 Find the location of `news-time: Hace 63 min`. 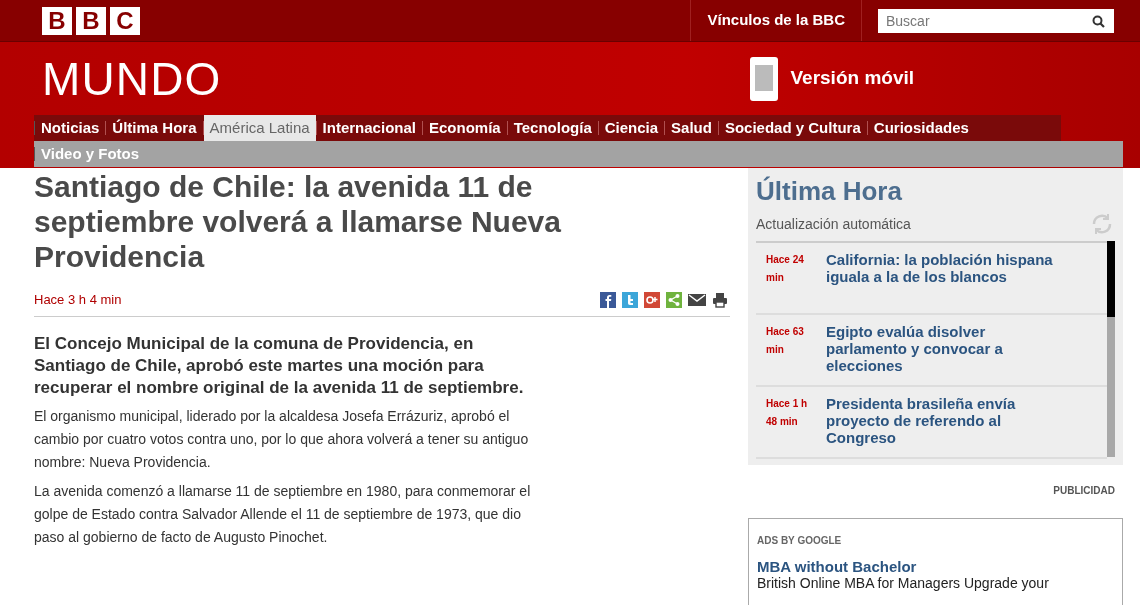

news-time: Hace 63 min is located at coordinates (785, 341).